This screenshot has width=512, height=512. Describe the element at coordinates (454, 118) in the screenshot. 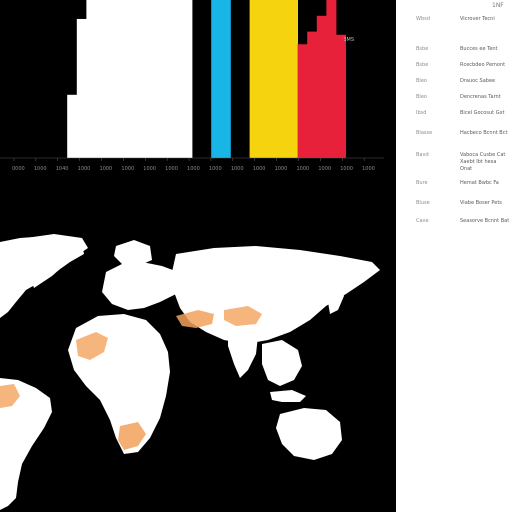

I see `legend-row: Ibsd Bicel Gocosut Gxt` at that location.